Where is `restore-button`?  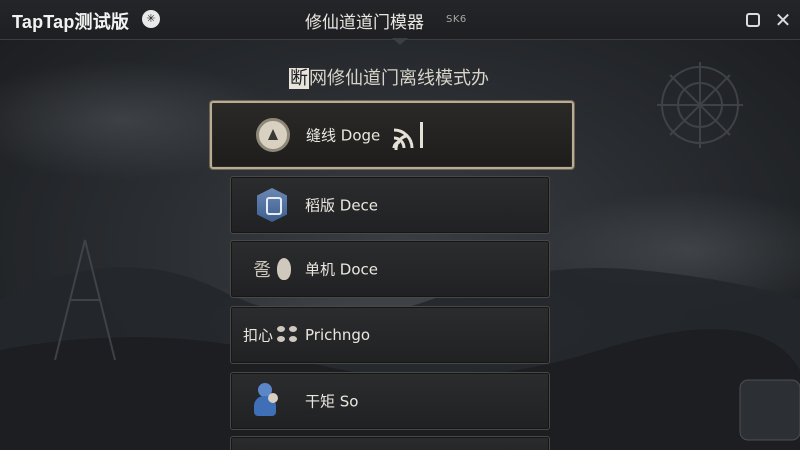 restore-button is located at coordinates (753, 20).